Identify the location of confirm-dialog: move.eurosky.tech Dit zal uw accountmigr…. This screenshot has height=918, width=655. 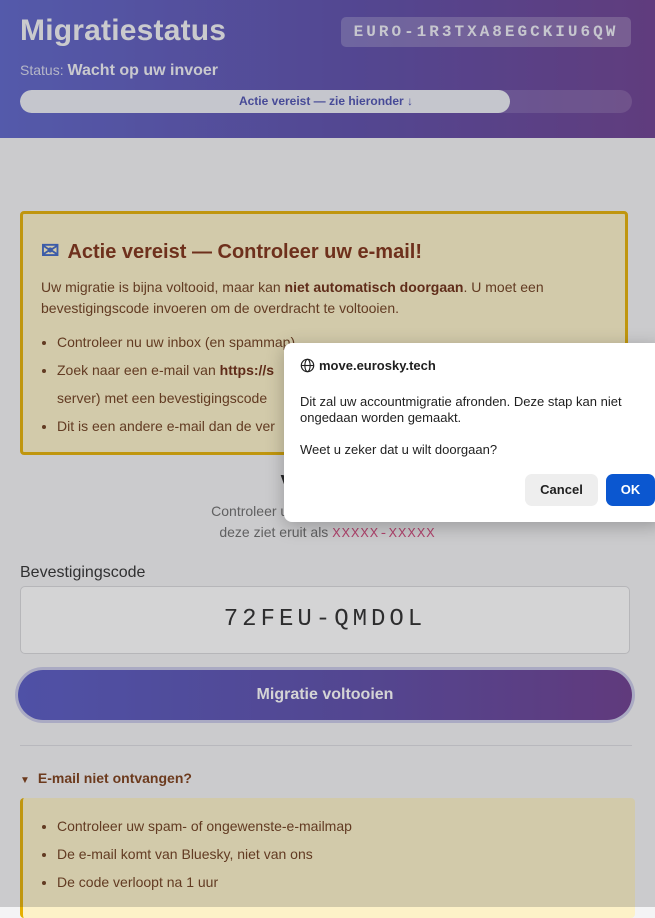
(469, 432).